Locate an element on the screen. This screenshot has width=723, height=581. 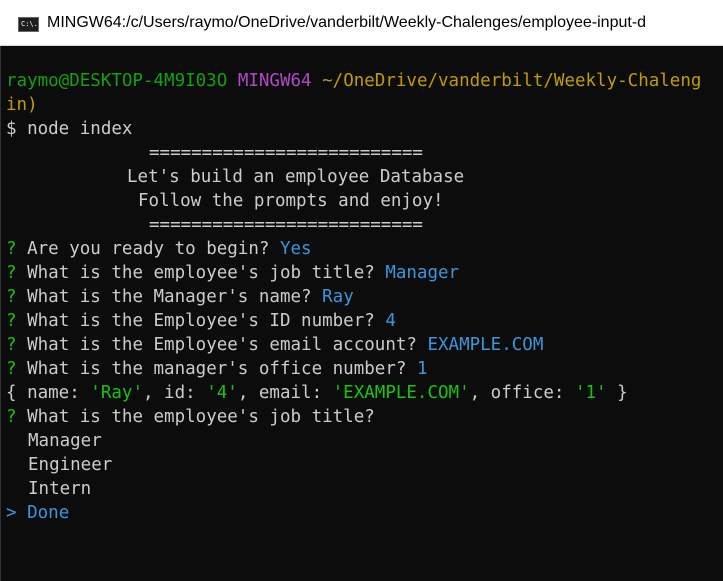
question-text: What is the Employee's email account? is located at coordinates (222, 345).